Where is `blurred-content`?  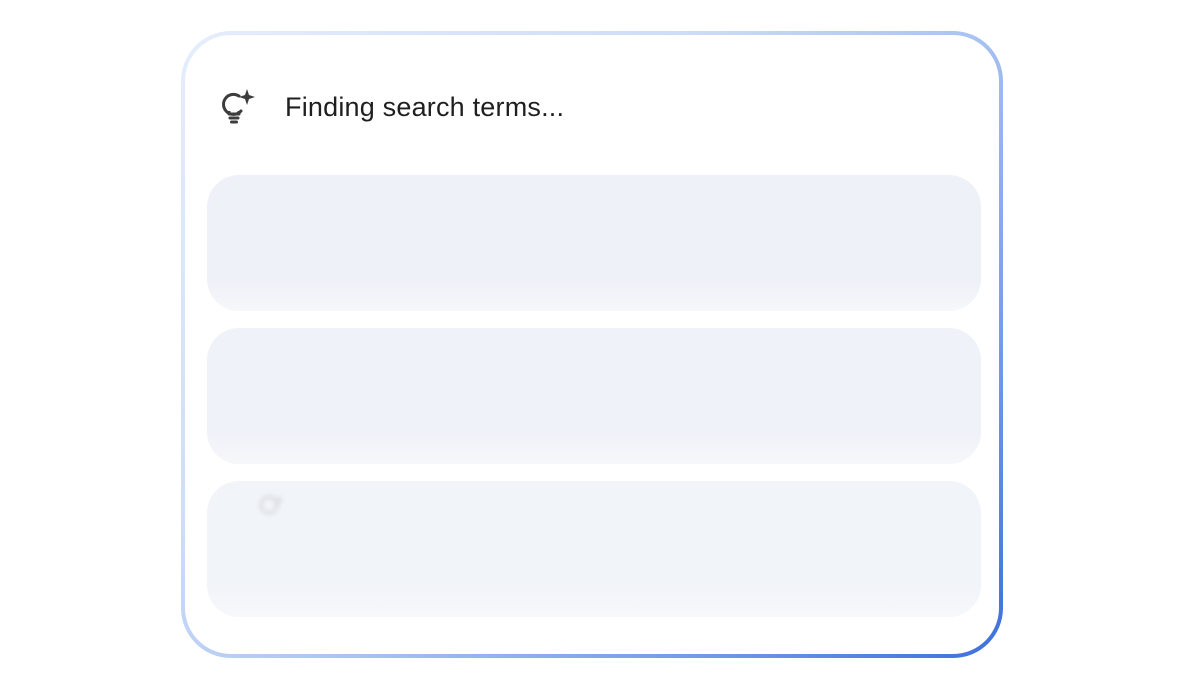
blurred-content is located at coordinates (284, 506).